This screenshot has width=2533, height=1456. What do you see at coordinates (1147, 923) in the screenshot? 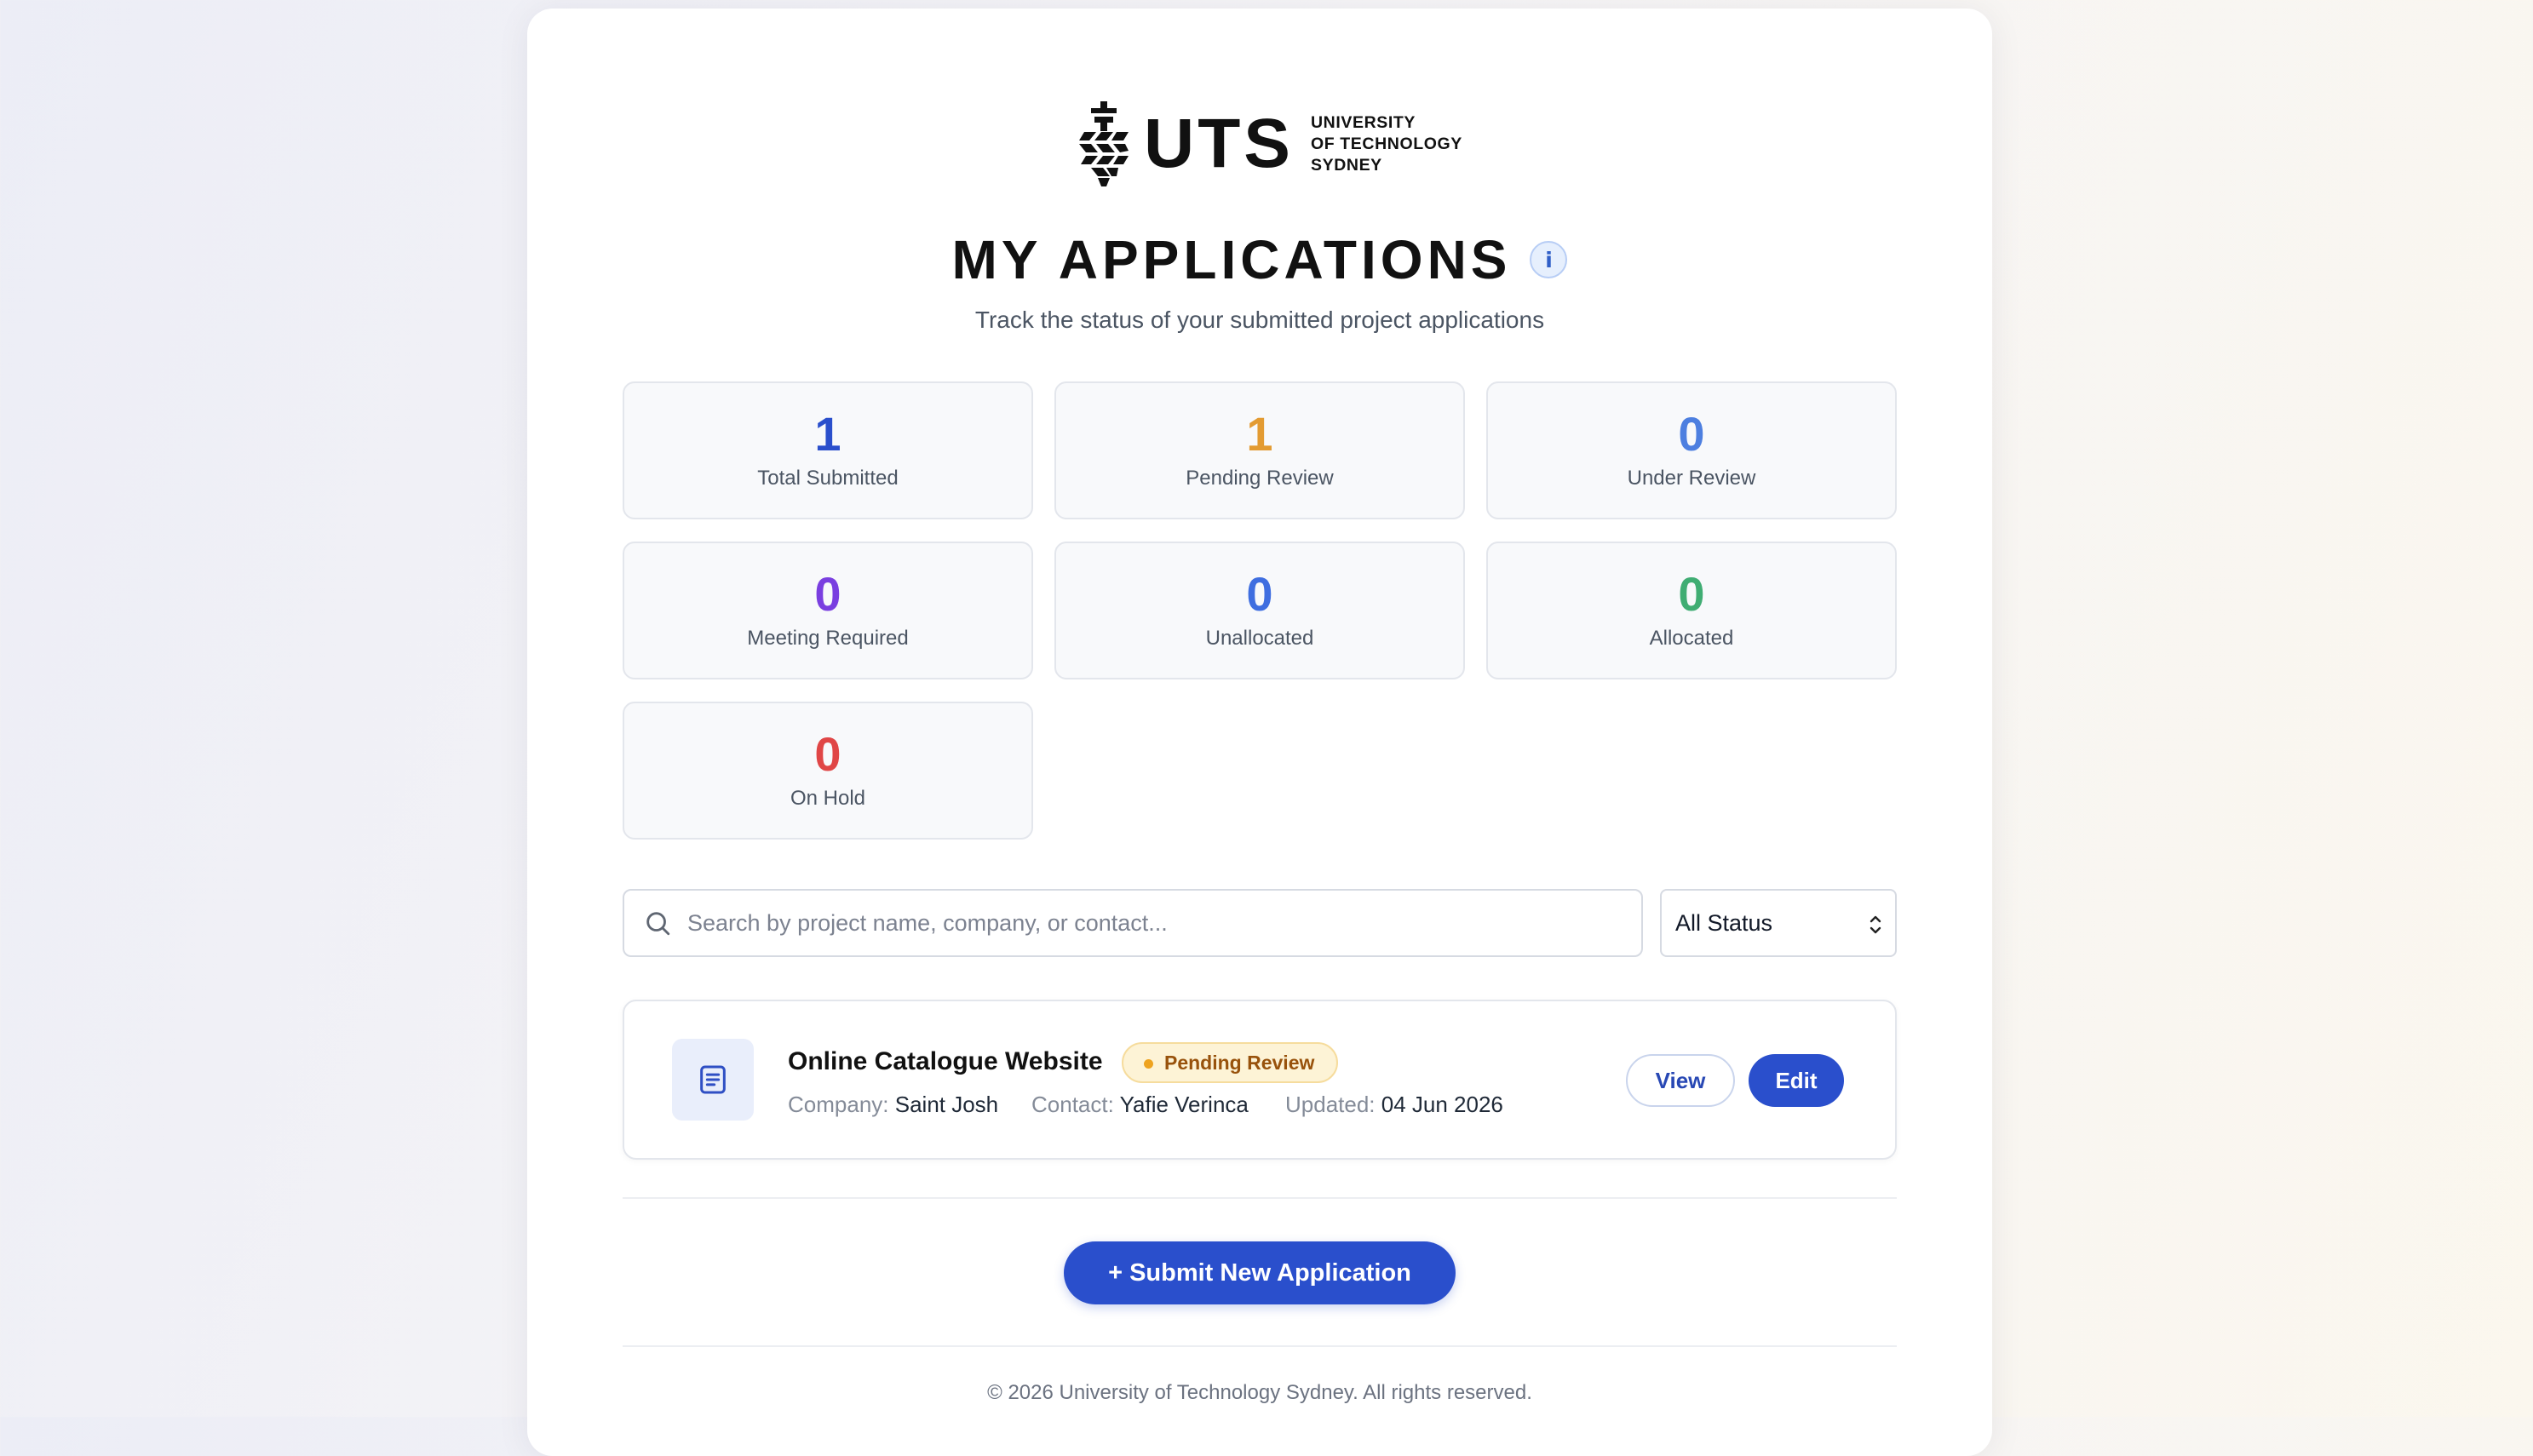
I see `search-input` at bounding box center [1147, 923].